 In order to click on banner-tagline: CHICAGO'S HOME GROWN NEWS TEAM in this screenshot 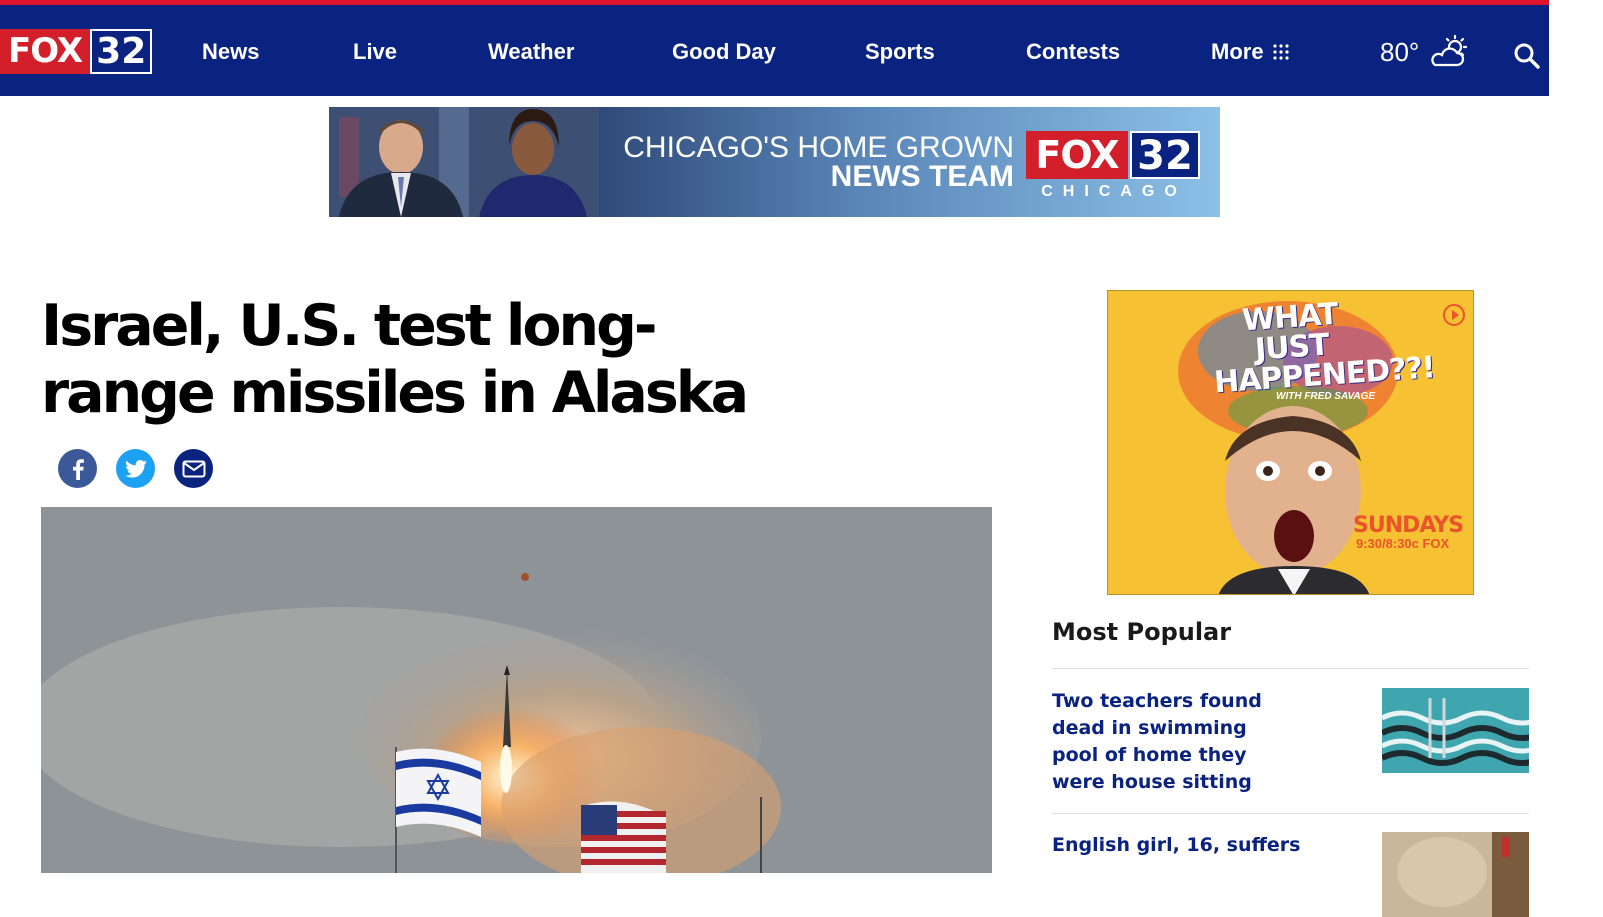, I will do `click(804, 162)`.